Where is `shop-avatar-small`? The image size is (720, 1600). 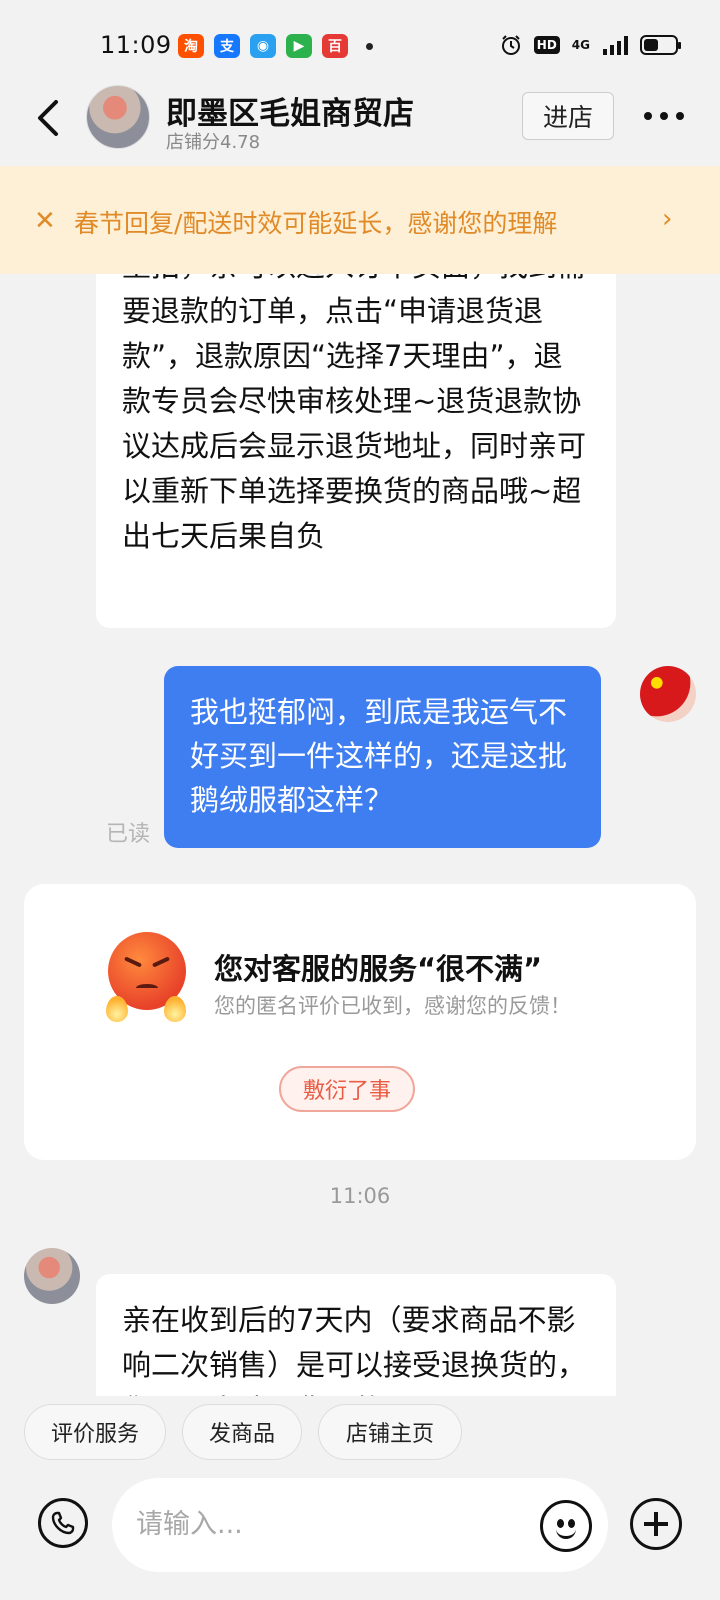
shop-avatar-small is located at coordinates (52, 1276).